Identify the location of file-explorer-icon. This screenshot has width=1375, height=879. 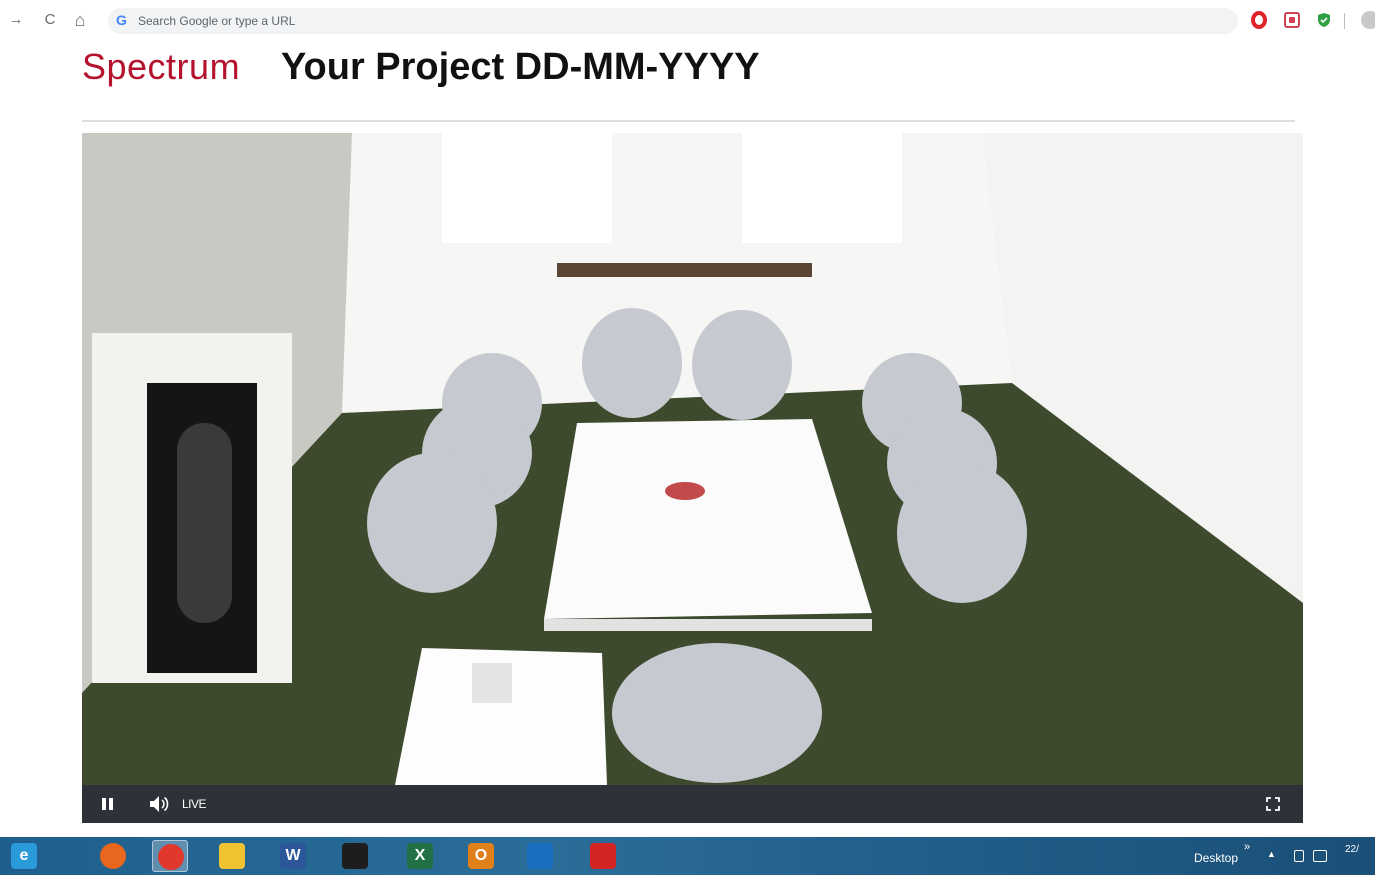
(232, 856).